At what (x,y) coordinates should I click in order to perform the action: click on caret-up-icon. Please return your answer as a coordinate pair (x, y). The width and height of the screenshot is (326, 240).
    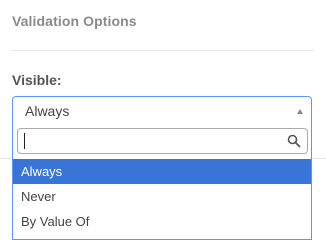
    Looking at the image, I should click on (300, 111).